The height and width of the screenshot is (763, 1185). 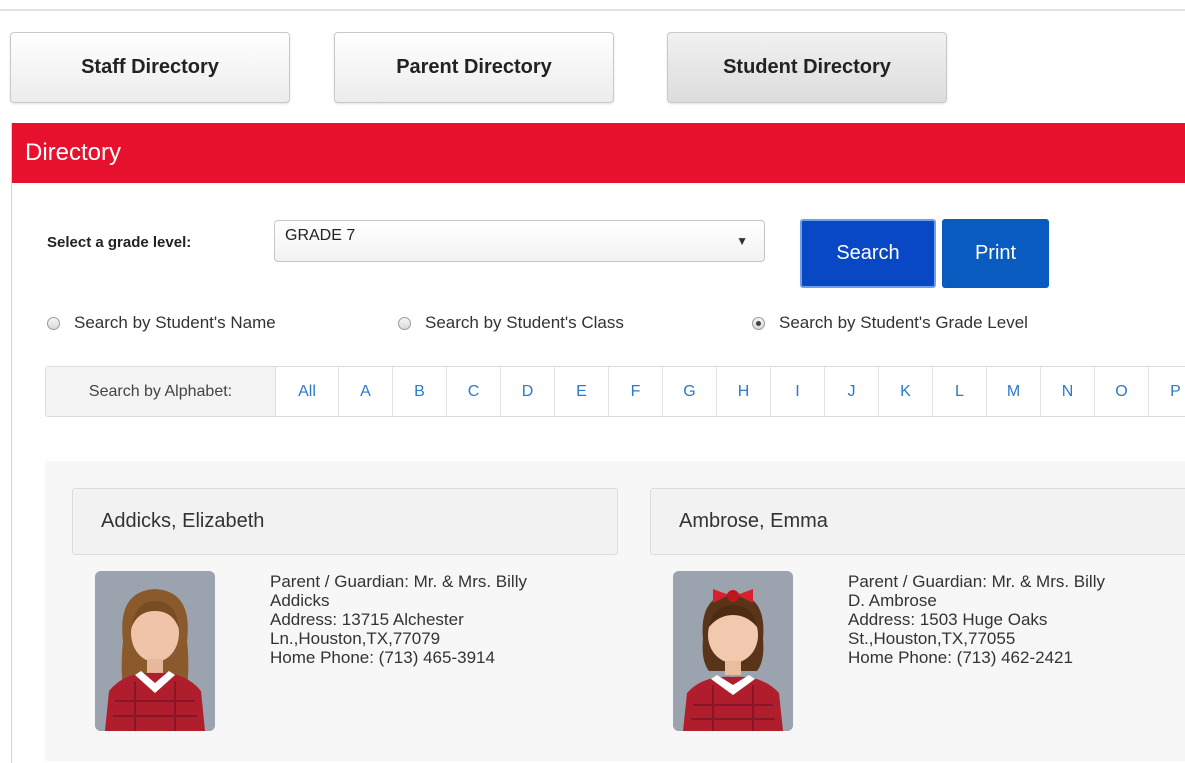 What do you see at coordinates (320, 235) in the screenshot?
I see `grade-level-value: GRADE 7` at bounding box center [320, 235].